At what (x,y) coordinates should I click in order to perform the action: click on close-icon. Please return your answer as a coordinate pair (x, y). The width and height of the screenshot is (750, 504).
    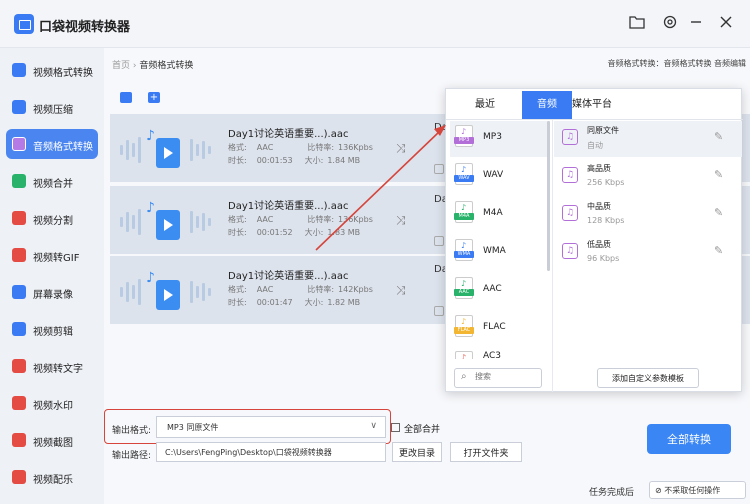
    Looking at the image, I should click on (726, 24).